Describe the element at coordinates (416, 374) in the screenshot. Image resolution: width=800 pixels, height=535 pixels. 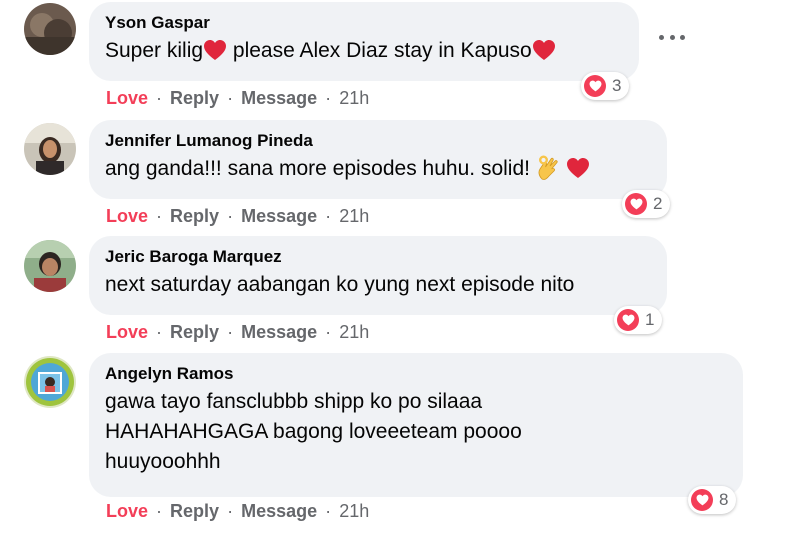
I see `comment-author: Angelyn Ramos` at that location.